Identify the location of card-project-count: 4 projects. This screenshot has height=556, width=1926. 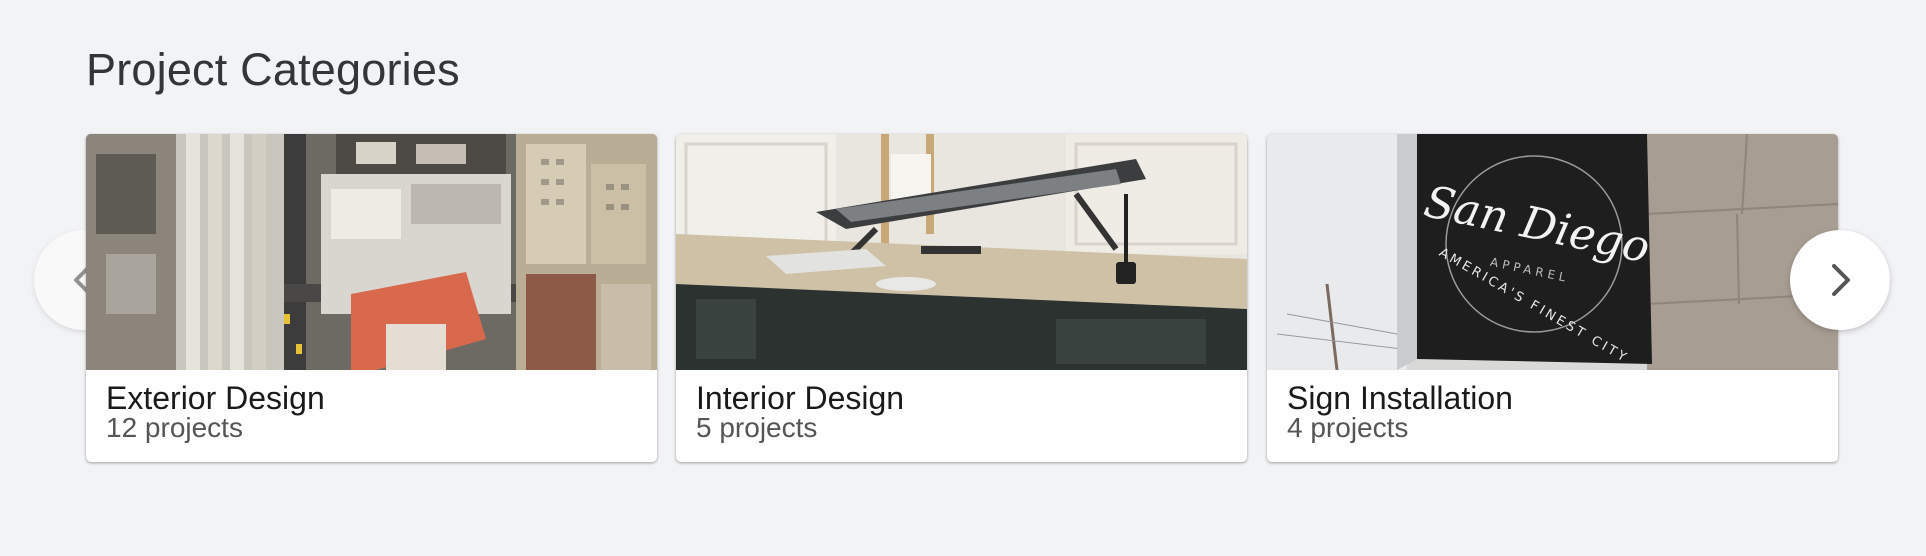
(1348, 427).